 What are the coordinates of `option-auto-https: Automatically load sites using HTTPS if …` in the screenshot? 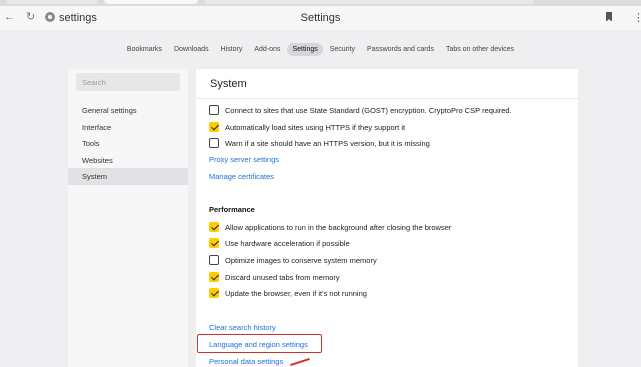 It's located at (307, 127).